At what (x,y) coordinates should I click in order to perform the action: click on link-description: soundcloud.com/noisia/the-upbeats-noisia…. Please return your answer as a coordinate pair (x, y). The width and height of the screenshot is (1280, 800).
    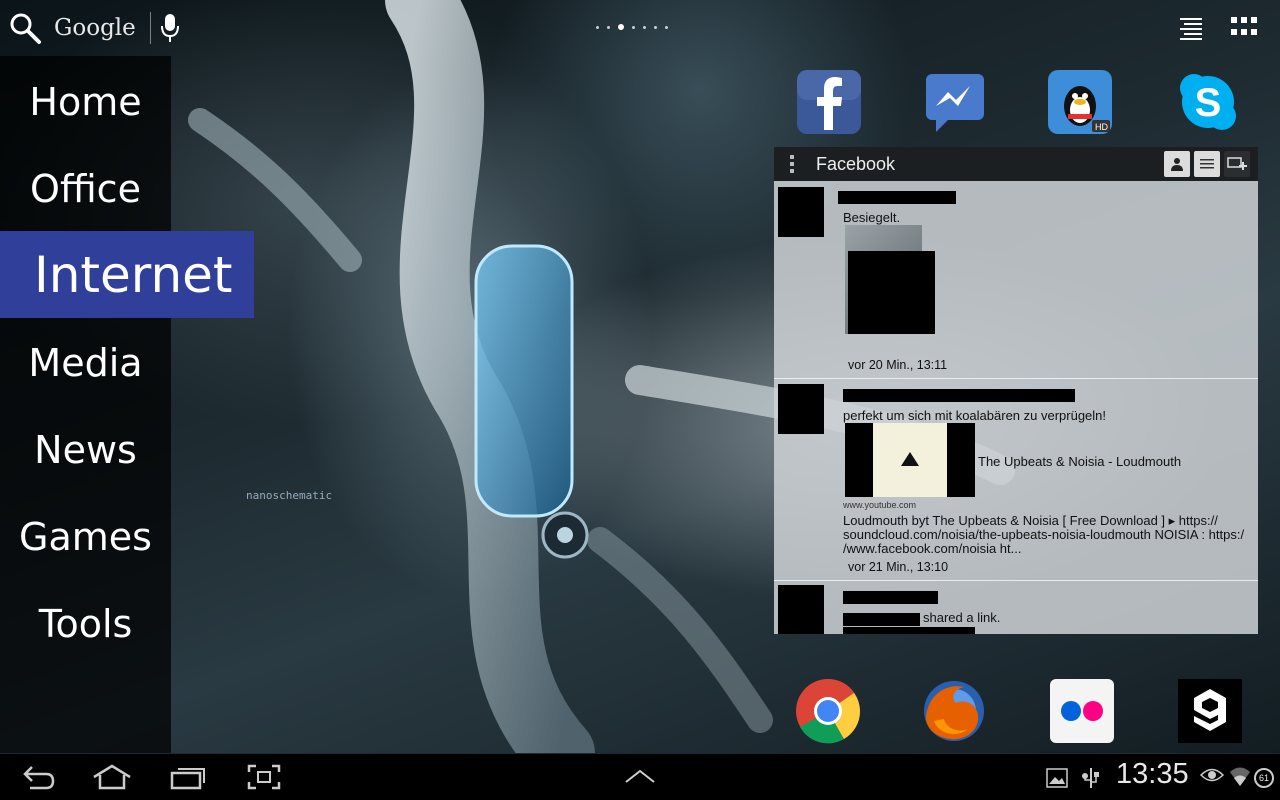
    Looking at the image, I should click on (1044, 534).